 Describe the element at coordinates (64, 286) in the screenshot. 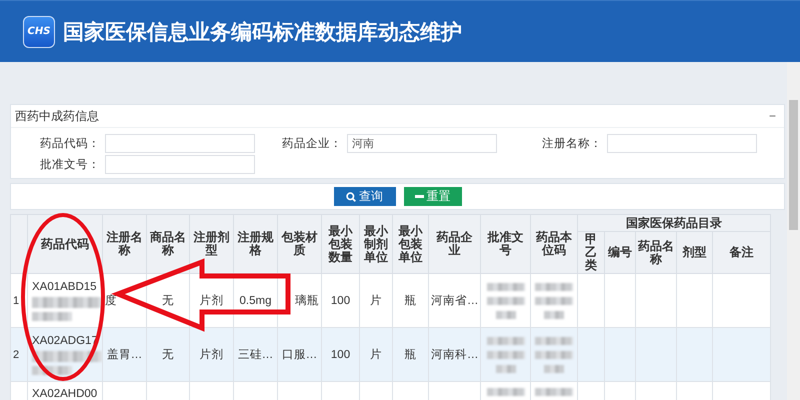

I see `drug-code: XA01ABD15` at that location.